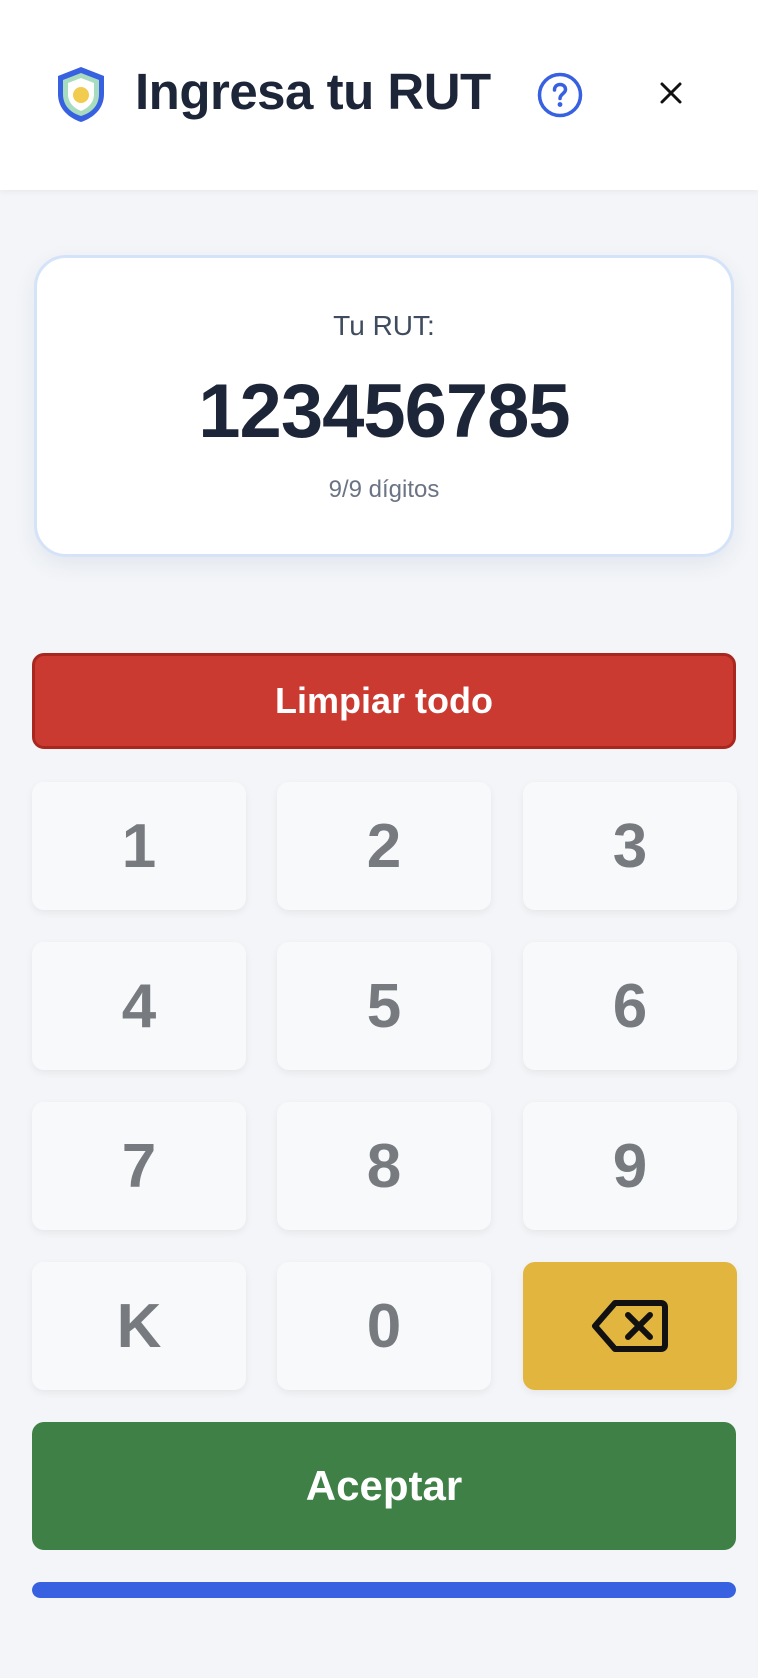 The width and height of the screenshot is (758, 1678). What do you see at coordinates (139, 1166) in the screenshot?
I see `key-7: 7` at bounding box center [139, 1166].